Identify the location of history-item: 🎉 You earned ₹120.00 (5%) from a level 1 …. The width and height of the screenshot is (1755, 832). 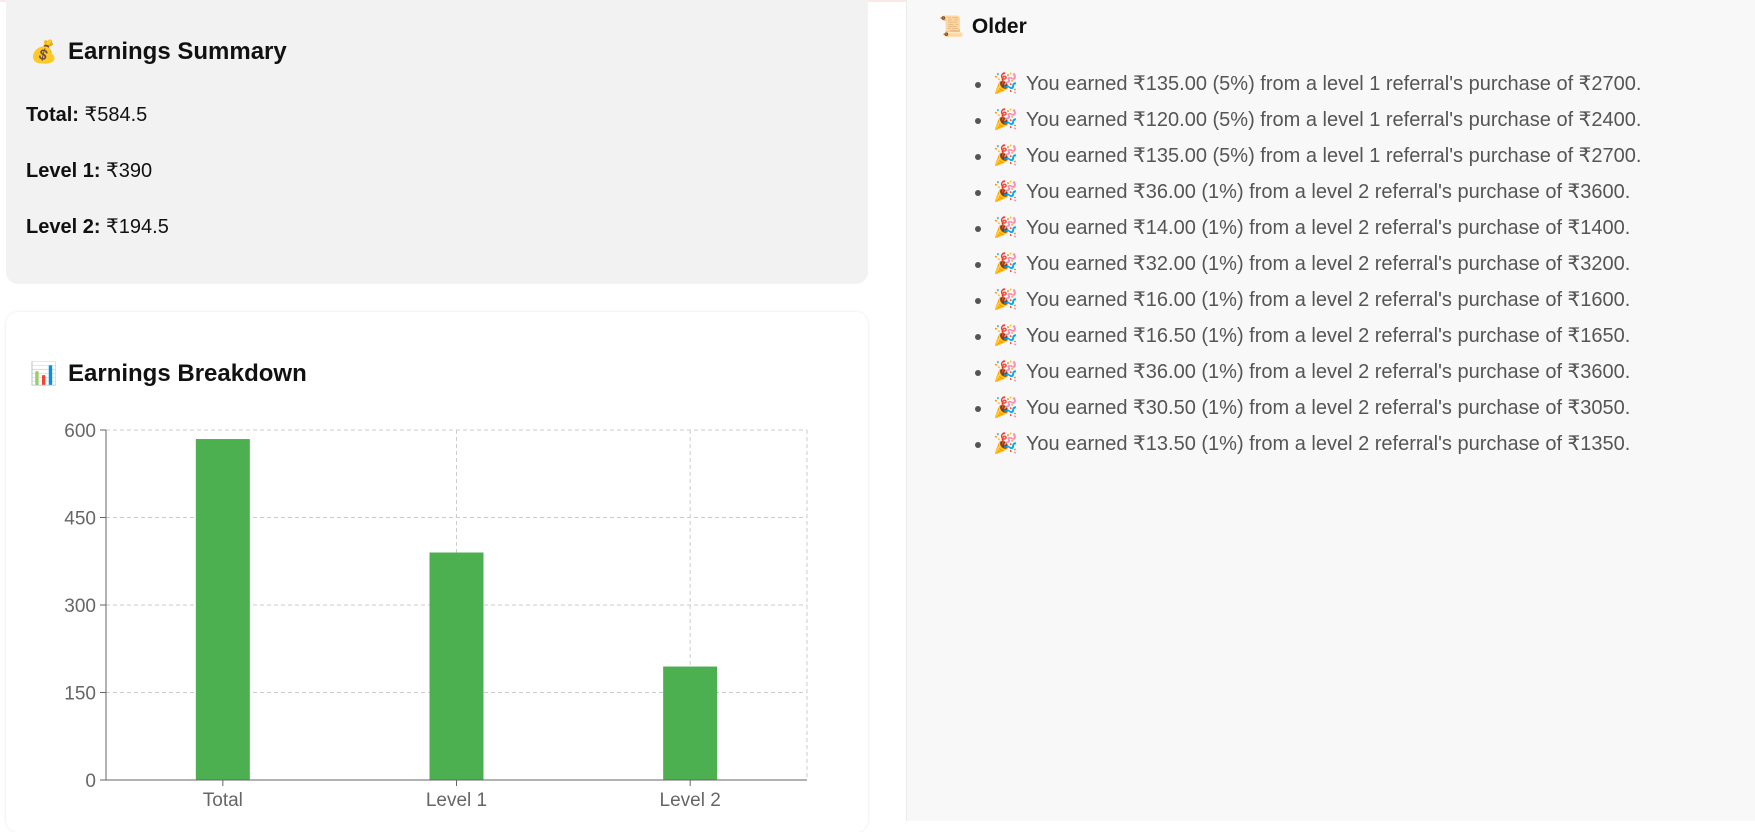
(1317, 120).